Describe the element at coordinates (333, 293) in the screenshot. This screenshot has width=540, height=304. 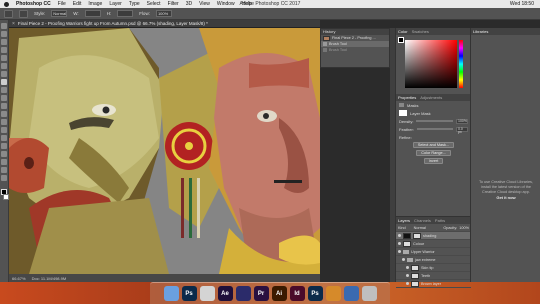
I see `bridge-icon` at that location.